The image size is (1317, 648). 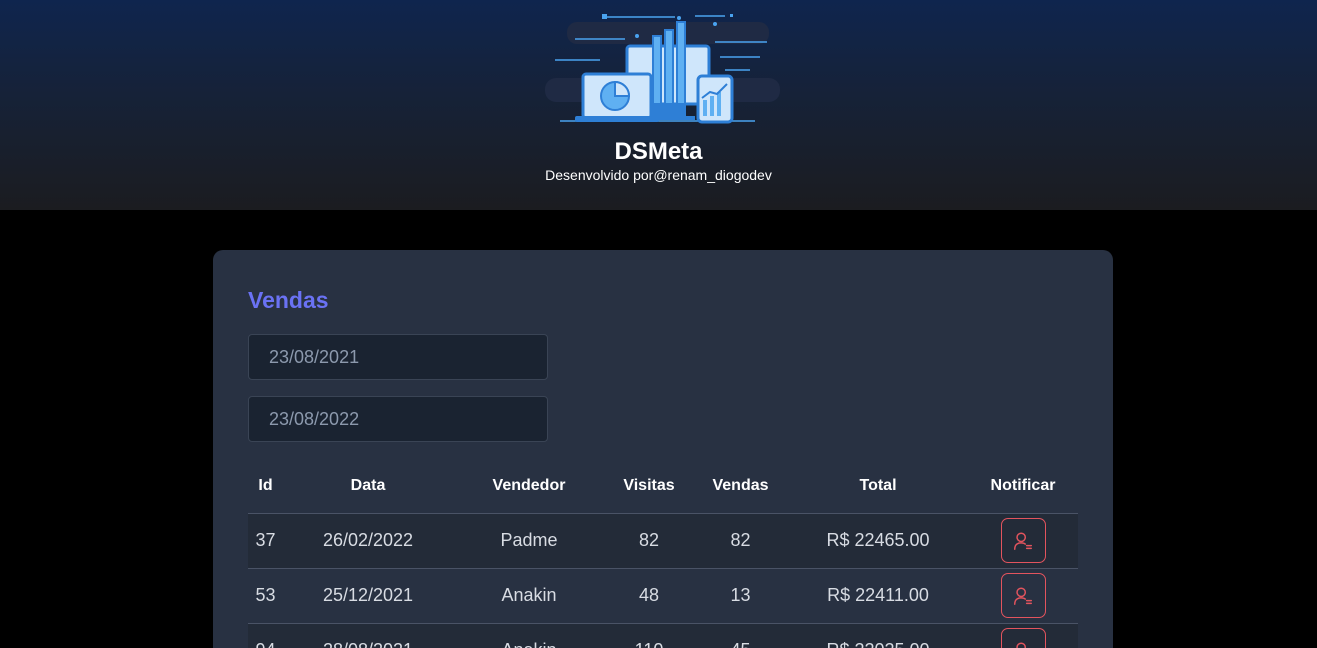 What do you see at coordinates (265, 635) in the screenshot?
I see `cell-id: 94` at bounding box center [265, 635].